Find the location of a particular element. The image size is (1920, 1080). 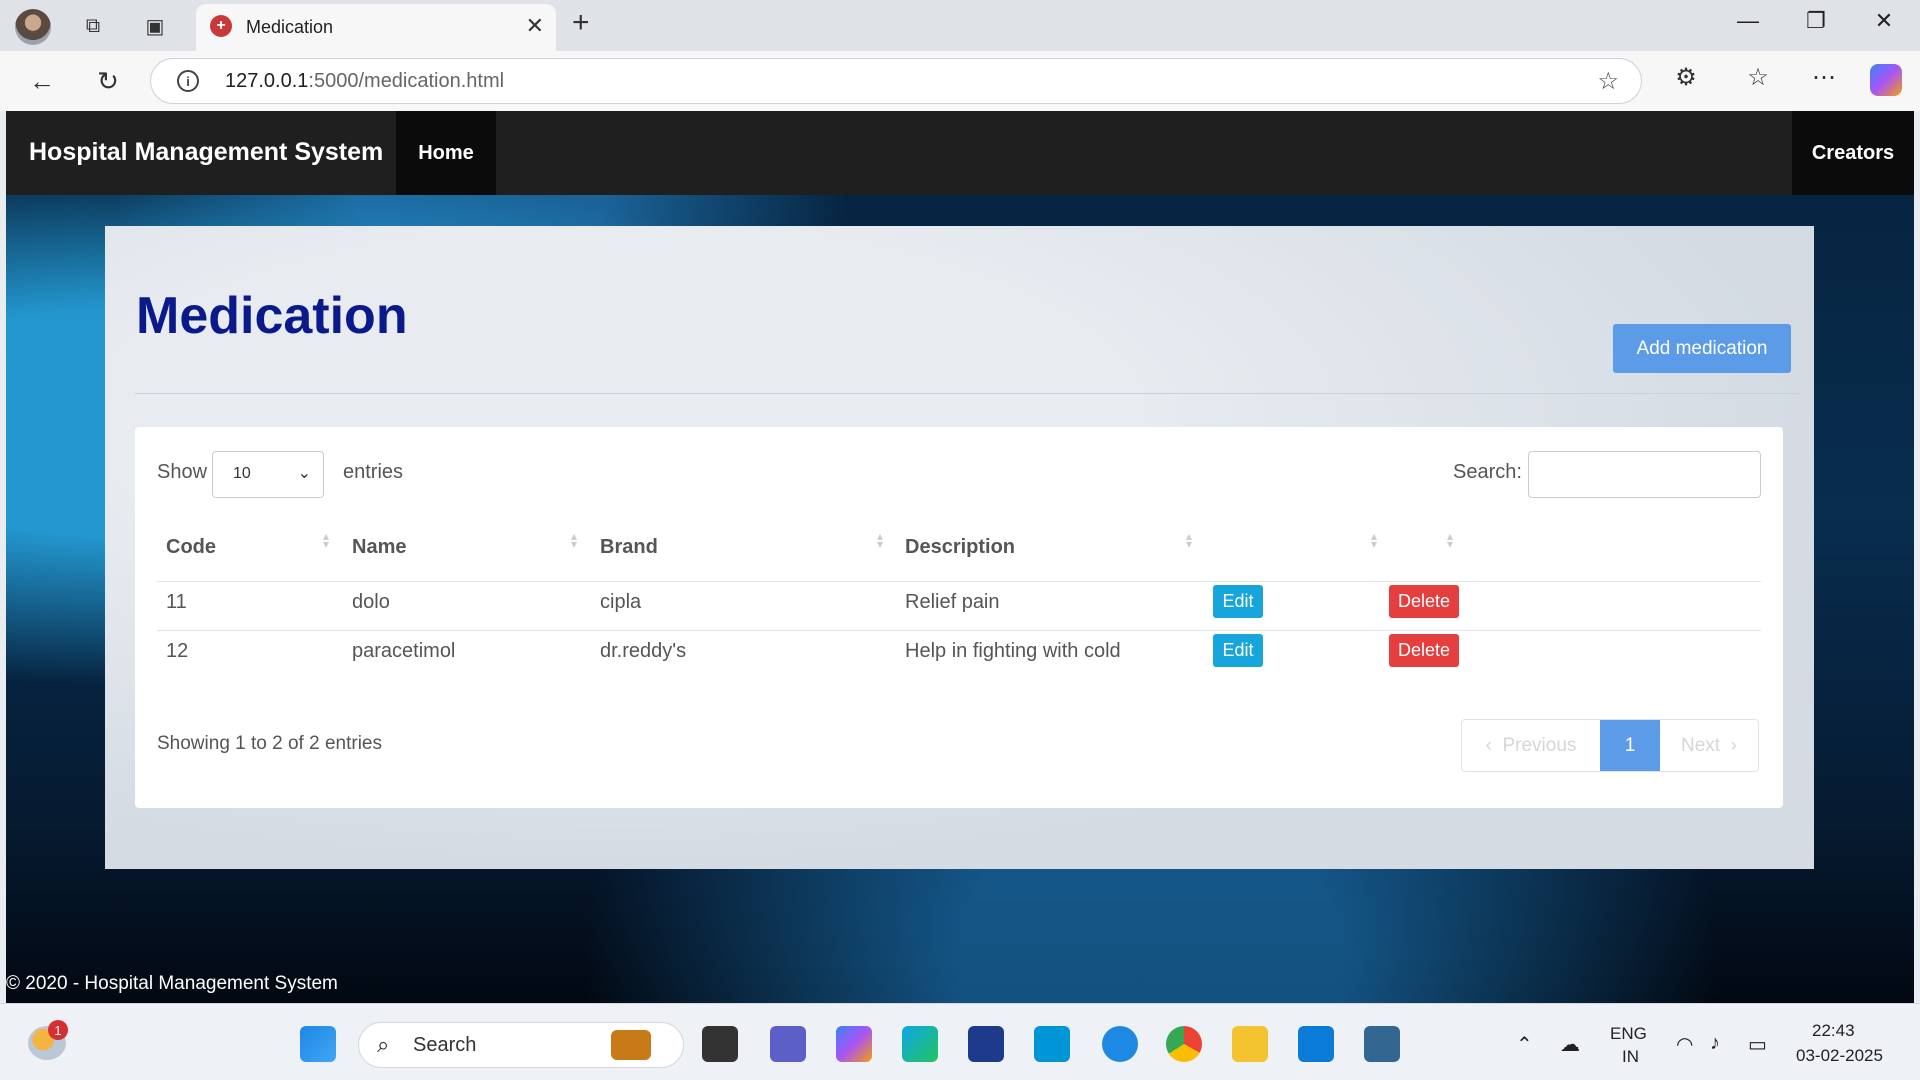

nav-creators-link: Creators is located at coordinates (1853, 153).